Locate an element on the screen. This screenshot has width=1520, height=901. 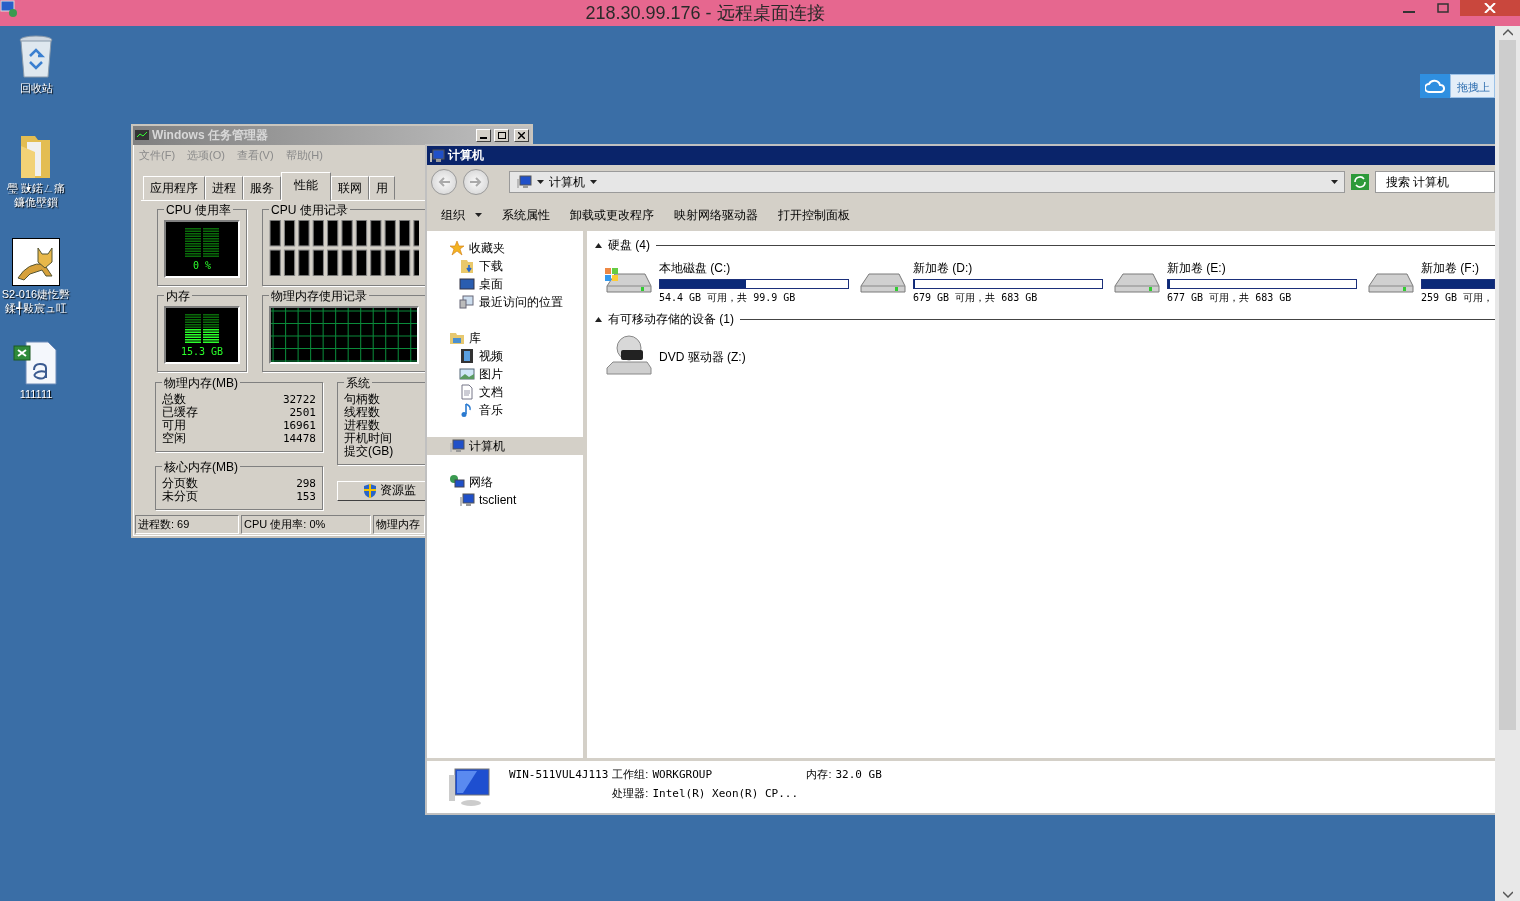
desktop-icon-label: 111111 is located at coordinates (36, 394).